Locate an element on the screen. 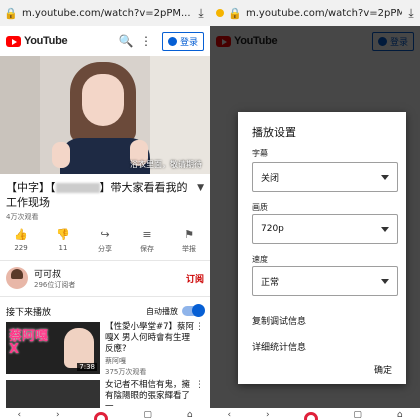 The height and width of the screenshot is (420, 420). chevron-down-icon: ▼ is located at coordinates (200, 188).